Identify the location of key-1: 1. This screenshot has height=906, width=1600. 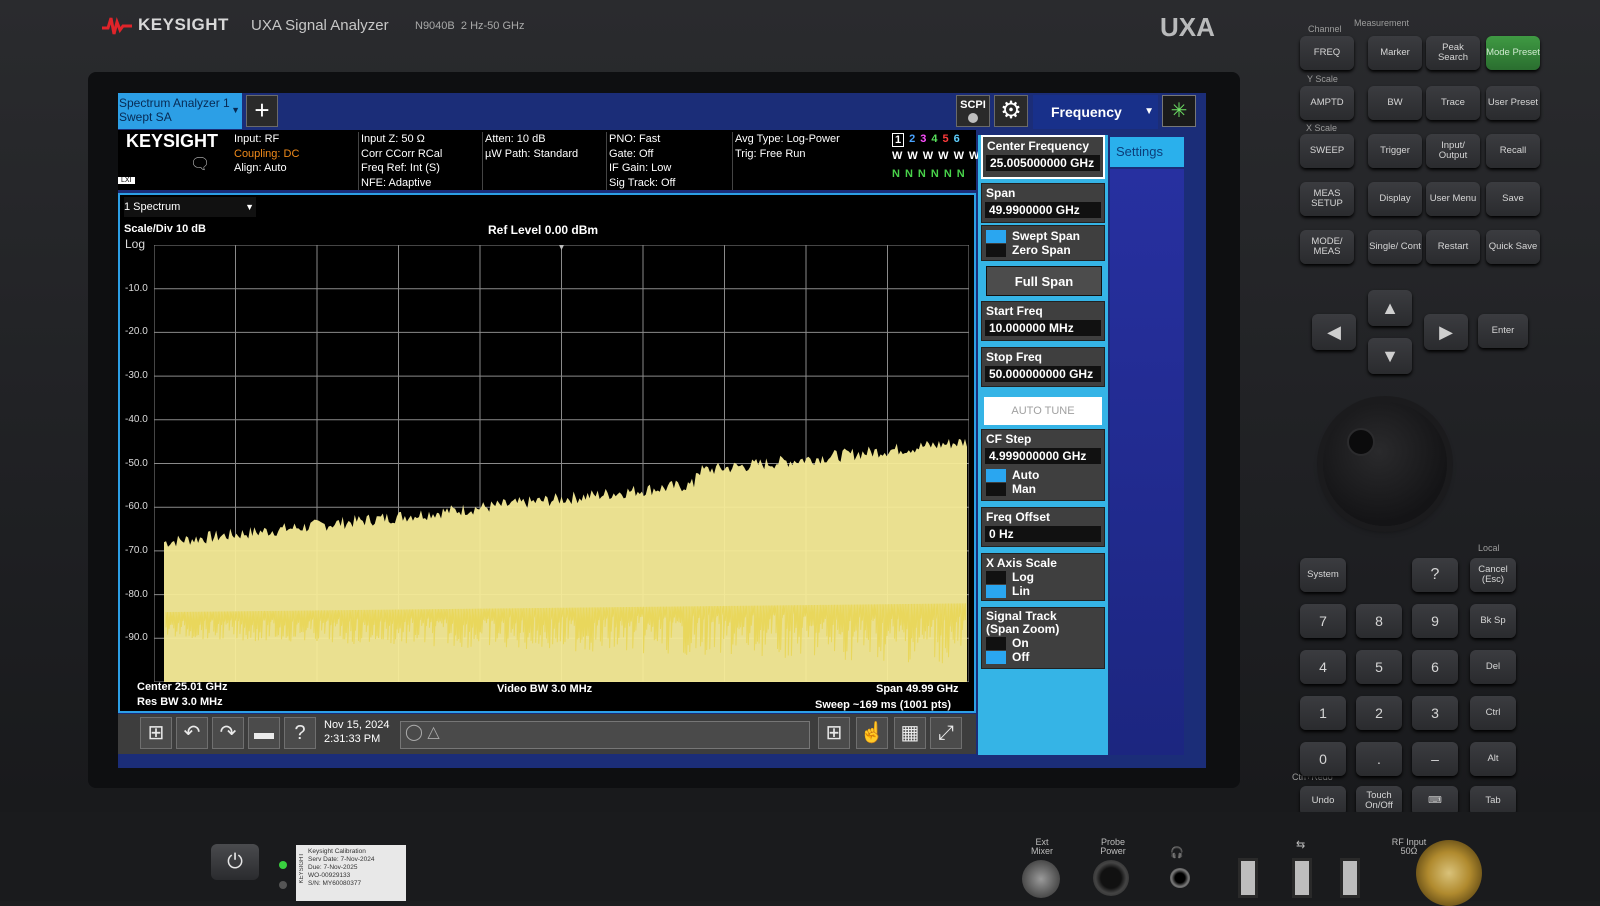
(1323, 713).